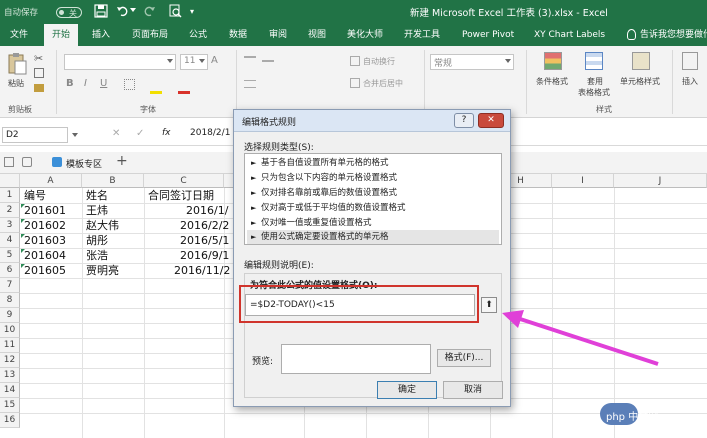  What do you see at coordinates (97, 240) in the screenshot?
I see `cell-b4: 胡彤` at bounding box center [97, 240].